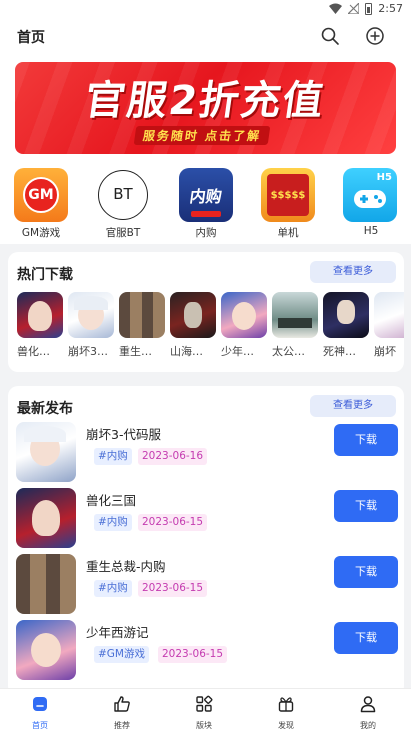  I want to click on gm-icon-text: GM, so click(41, 195).